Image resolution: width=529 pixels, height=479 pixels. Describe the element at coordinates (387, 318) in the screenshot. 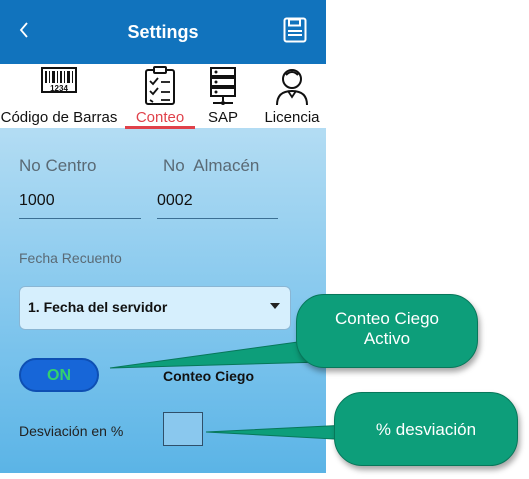

I see `callout-line-1: Conteo Ciego` at that location.